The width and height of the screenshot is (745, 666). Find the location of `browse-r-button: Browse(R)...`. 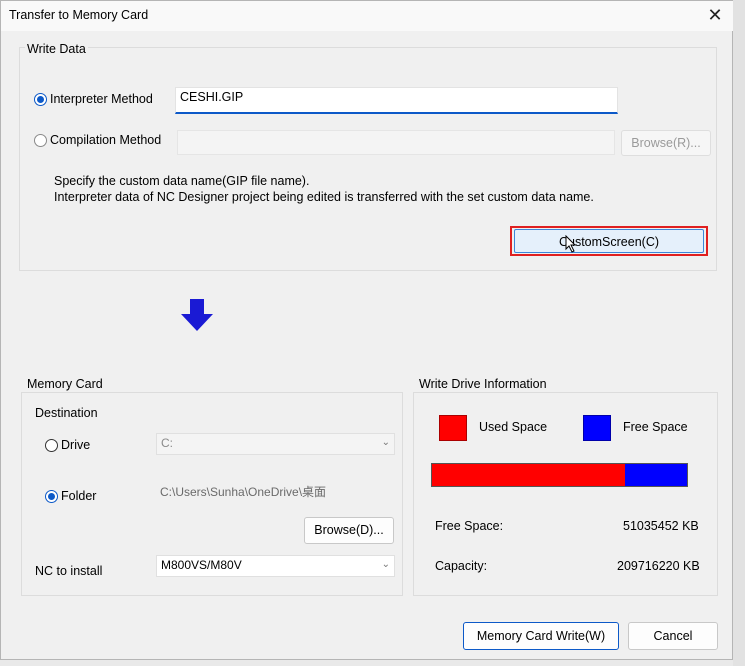

browse-r-button: Browse(R)... is located at coordinates (666, 143).